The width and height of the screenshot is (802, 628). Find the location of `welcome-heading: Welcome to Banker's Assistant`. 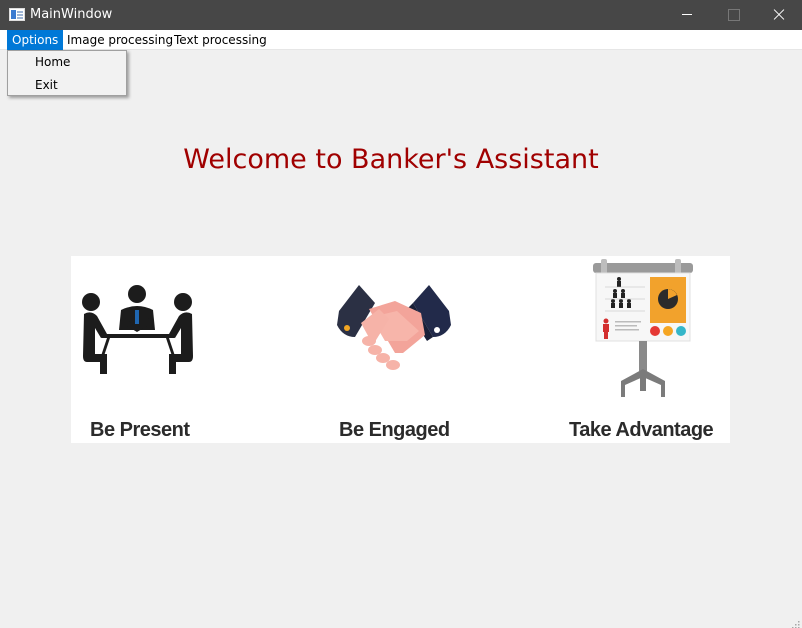

welcome-heading: Welcome to Banker's Assistant is located at coordinates (391, 159).